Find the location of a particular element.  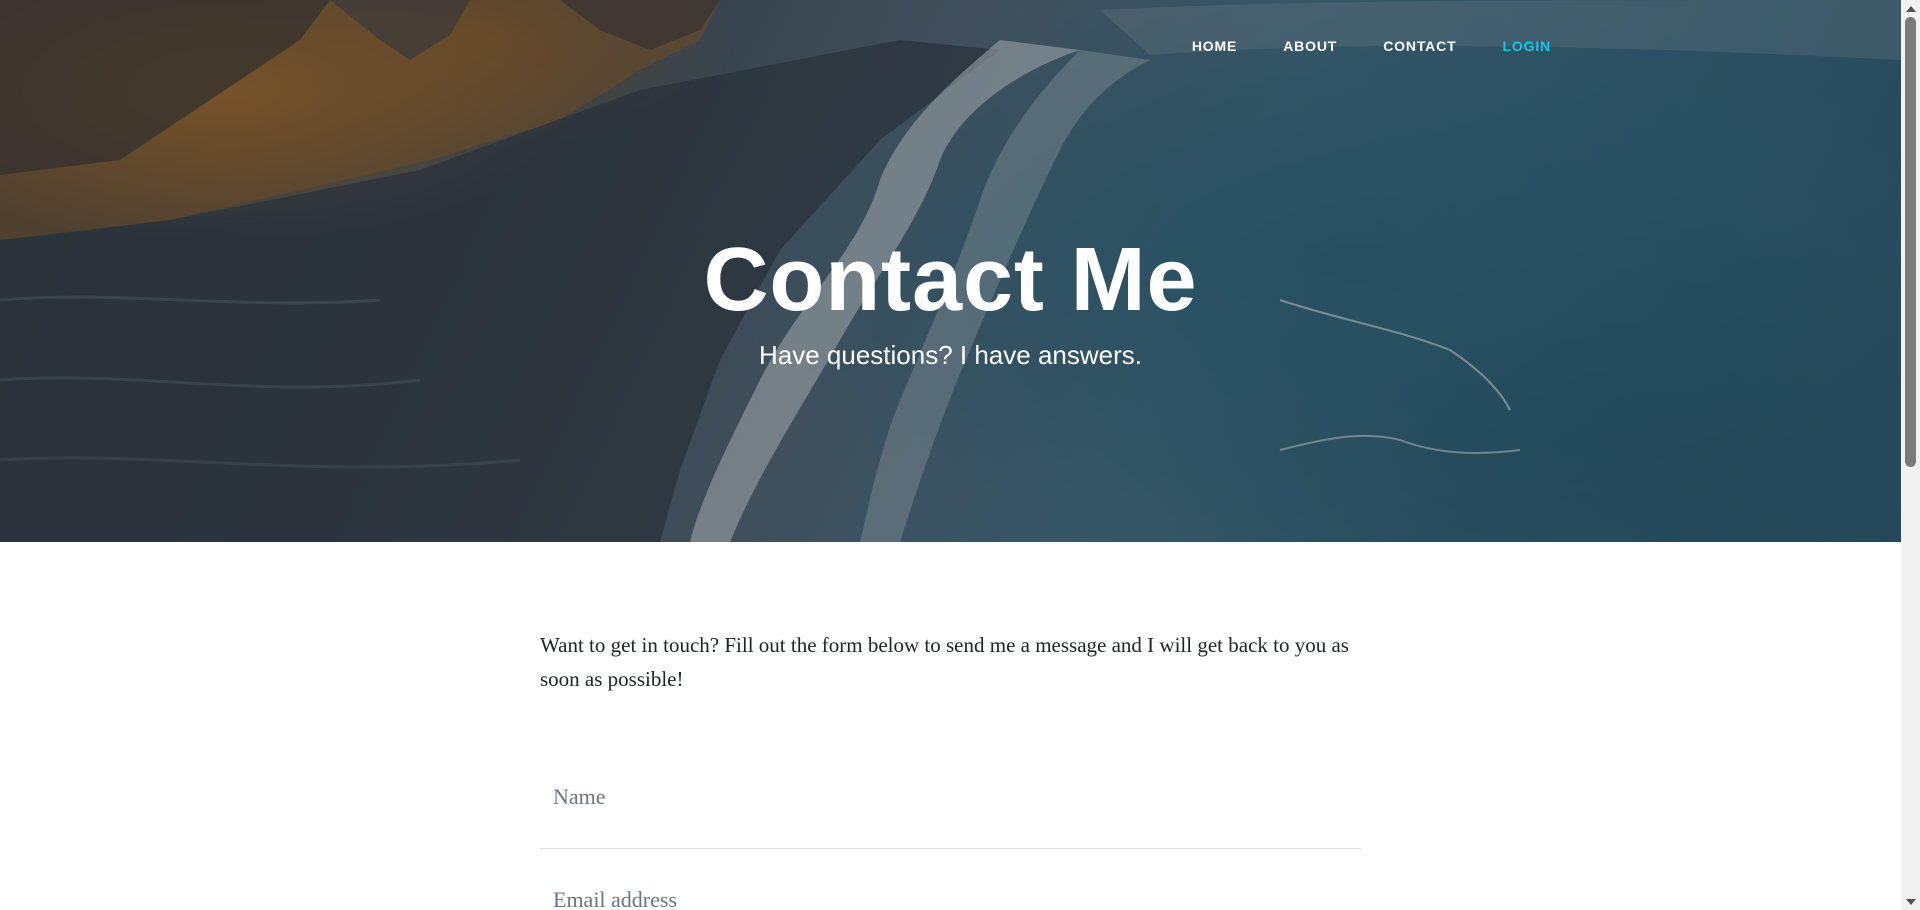

contact-form is located at coordinates (950, 828).